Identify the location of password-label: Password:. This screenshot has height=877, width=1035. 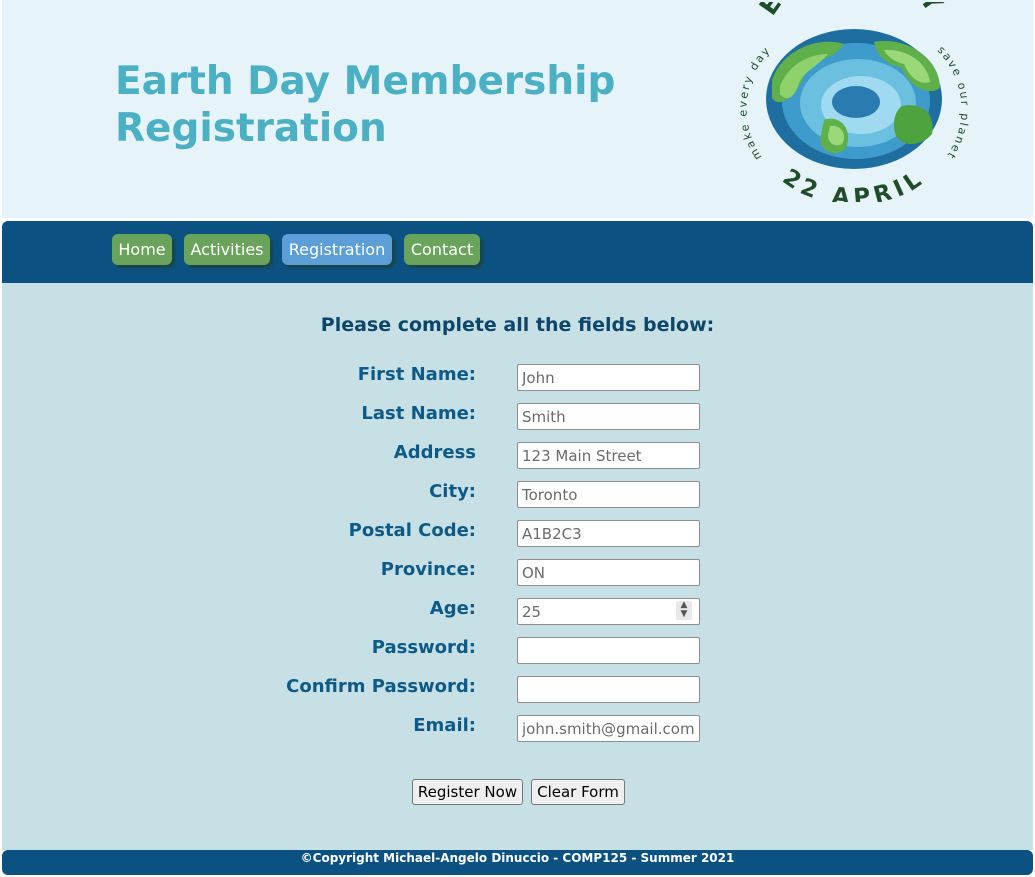
(423, 647).